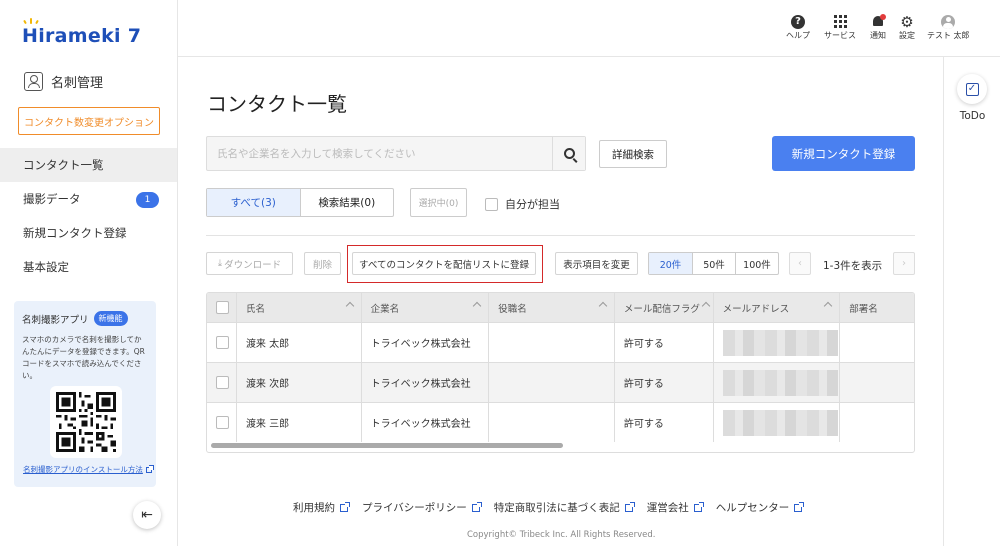  What do you see at coordinates (75, 233) in the screenshot?
I see `sidebar-item-label: 新規コンタクト登録` at bounding box center [75, 233].